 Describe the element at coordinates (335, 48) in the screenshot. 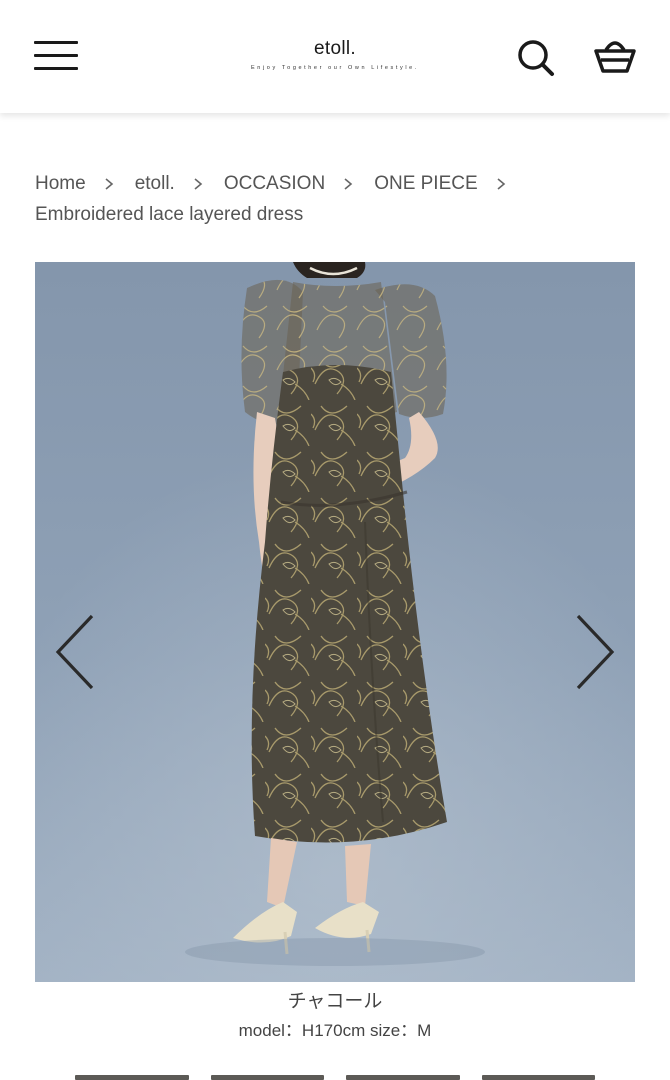

I see `brand-name: etoll.` at that location.